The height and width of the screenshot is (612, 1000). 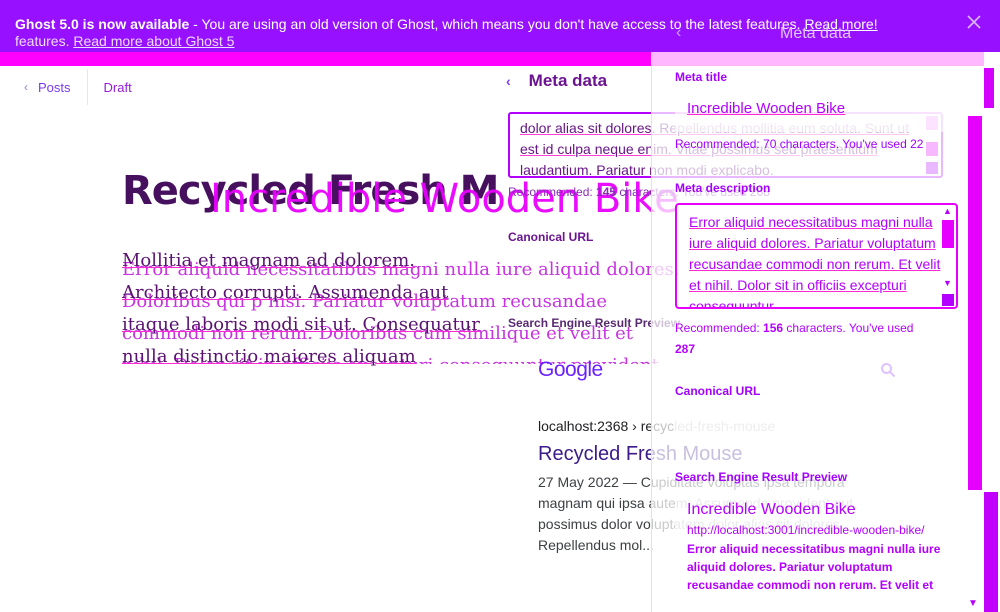 What do you see at coordinates (723, 188) in the screenshot?
I see `meta-description-label: Meta description` at bounding box center [723, 188].